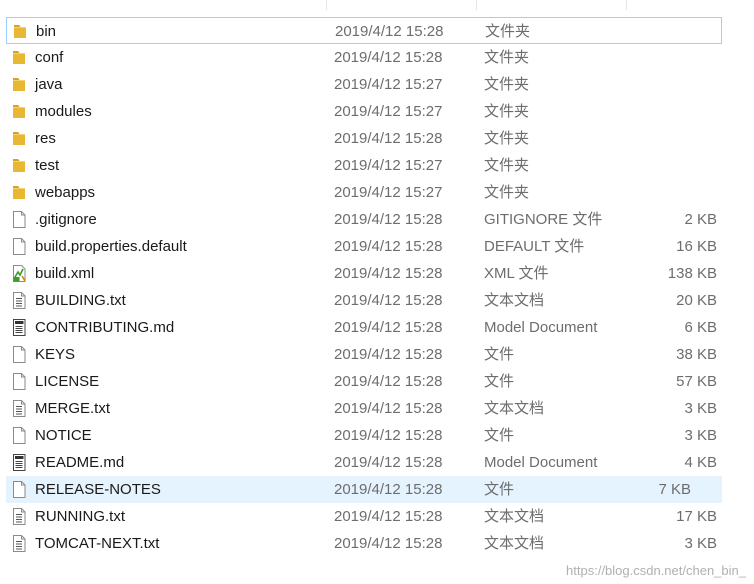  I want to click on file-row: build.xml 2019/4/12 15:28 XML 文件 138 KB, so click(377, 273).